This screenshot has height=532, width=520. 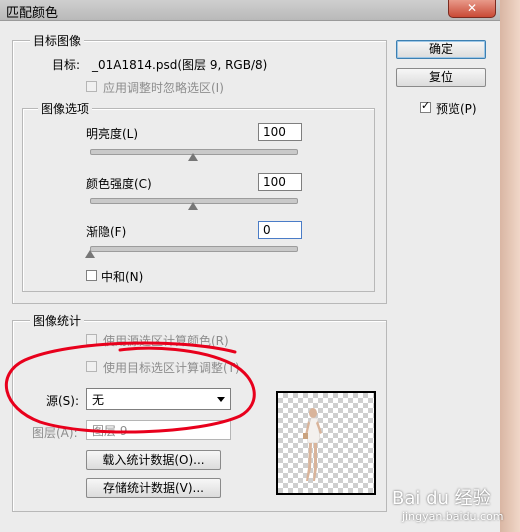 I want to click on fade-slider-thumb, so click(x=90, y=254).